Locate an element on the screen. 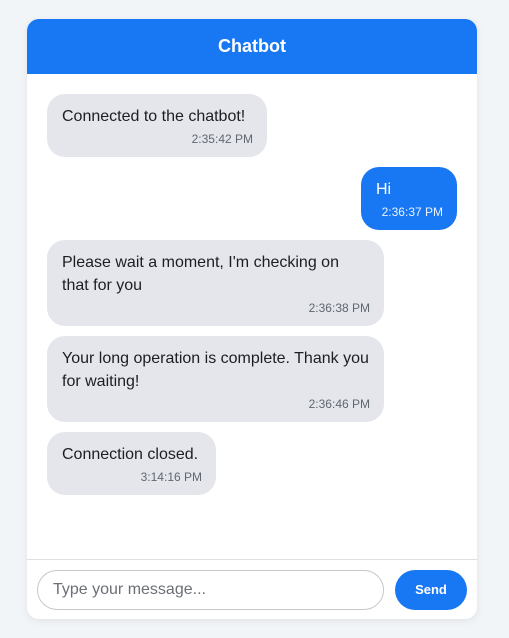 Image resolution: width=509 pixels, height=638 pixels. send-button: Send is located at coordinates (431, 589).